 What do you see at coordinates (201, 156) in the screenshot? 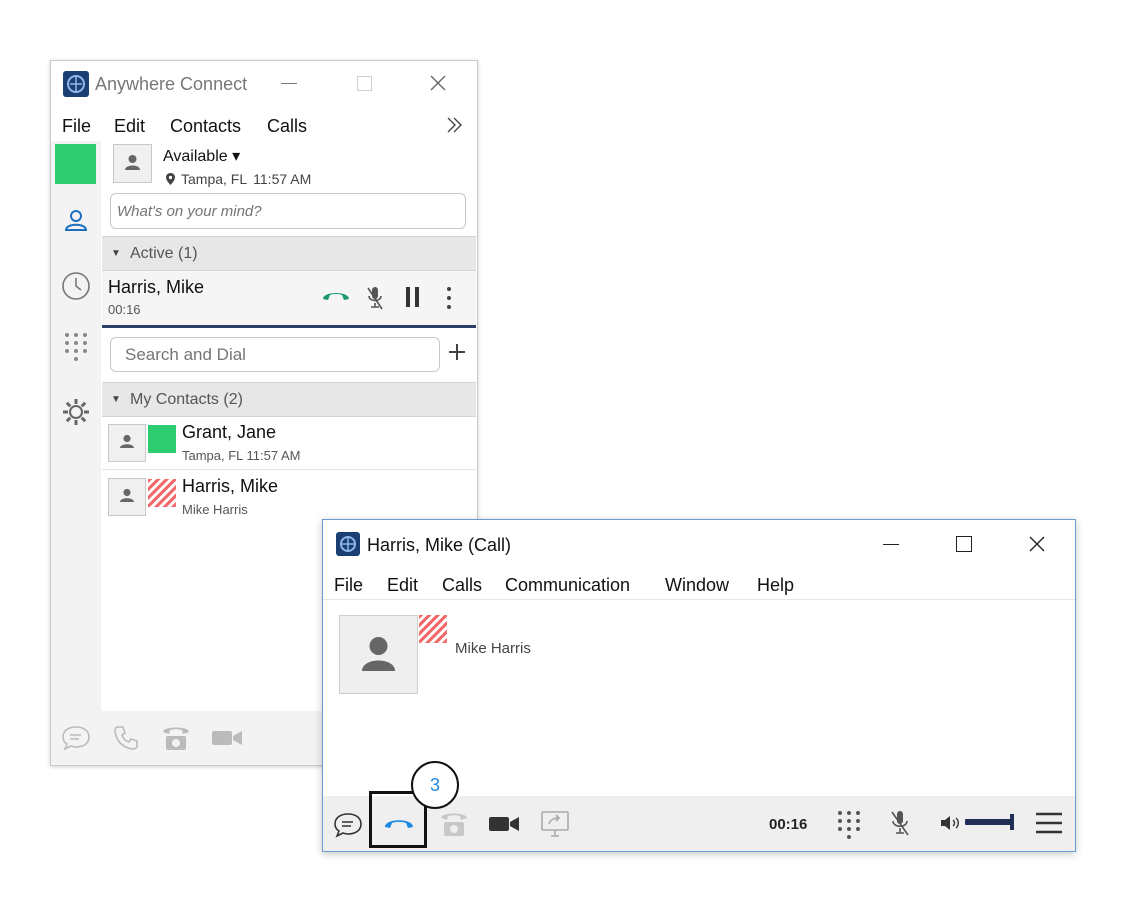
I see `presence-status-dropdown: Available ▾` at bounding box center [201, 156].